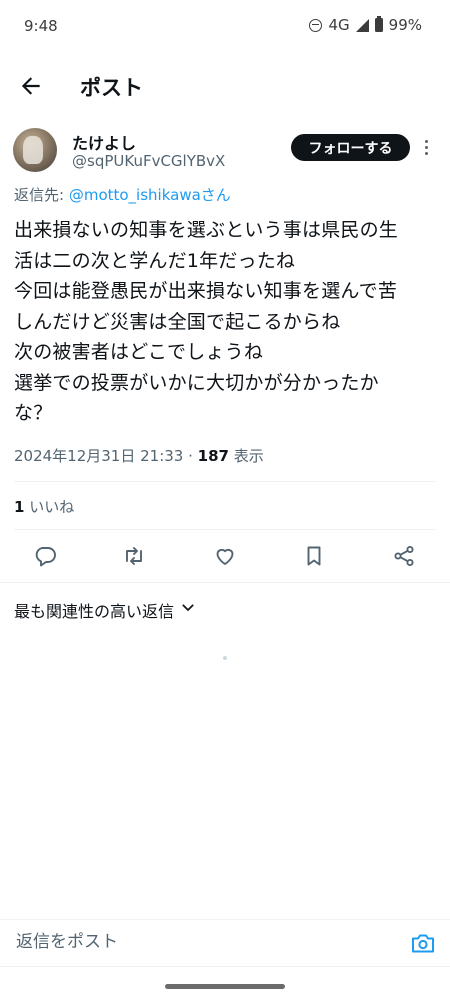 The width and height of the screenshot is (450, 1000). I want to click on loading-indicator, so click(225, 658).